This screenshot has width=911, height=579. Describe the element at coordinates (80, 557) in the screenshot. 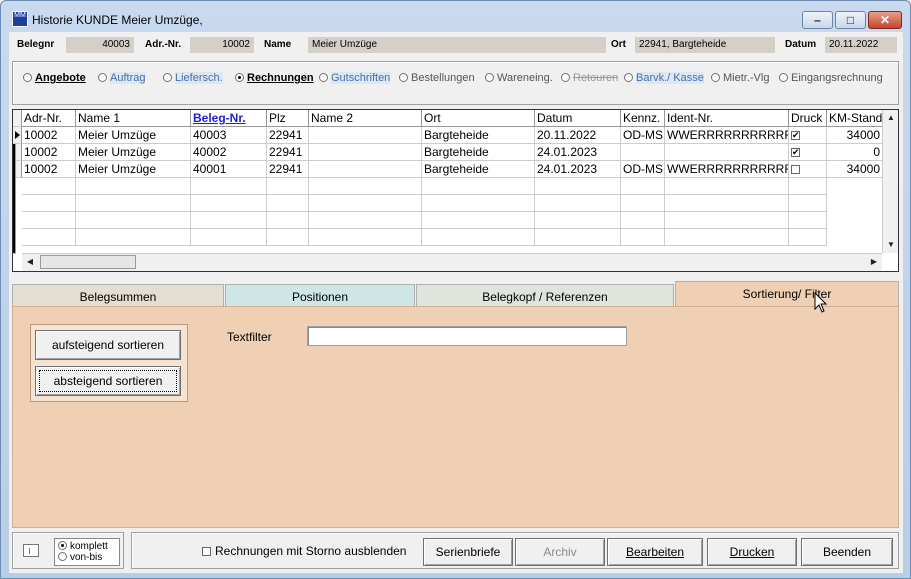

I see `radio-von-bis: von-bis` at that location.